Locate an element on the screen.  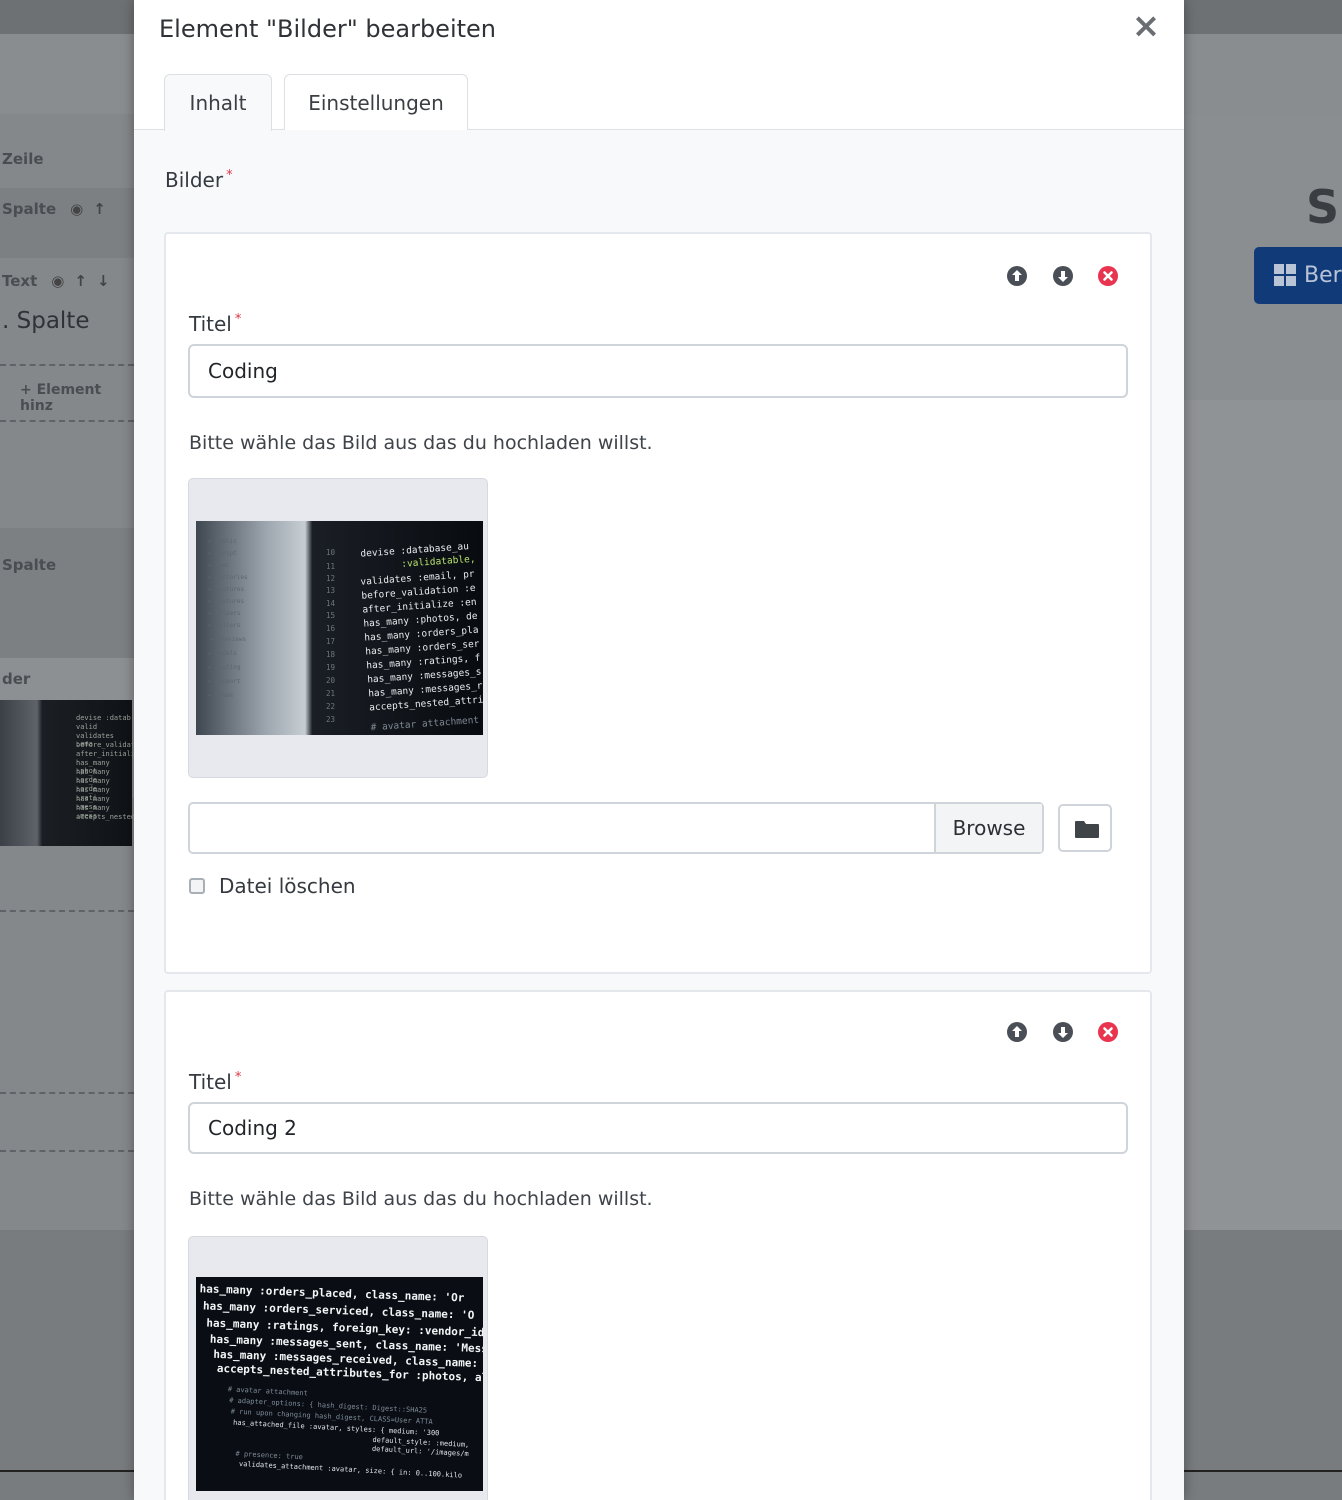
svg-text: 16 is located at coordinates (331, 628).